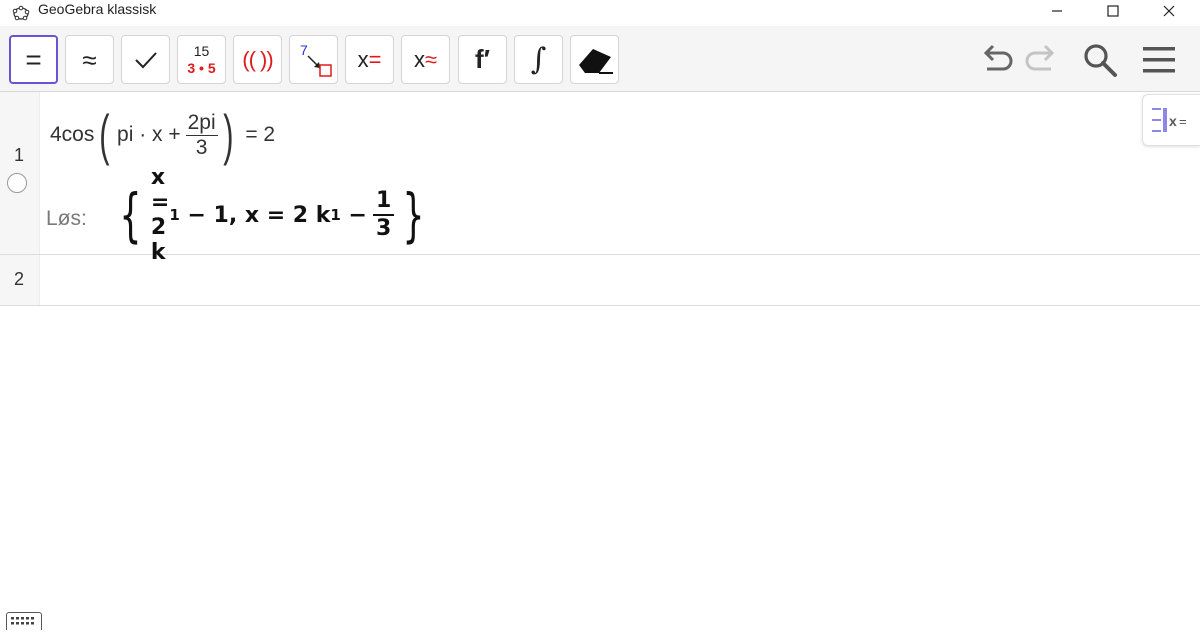 The height and width of the screenshot is (632, 1200). Describe the element at coordinates (255, 215) in the screenshot. I see `solution-part2: − 1, x = 2 k` at that location.